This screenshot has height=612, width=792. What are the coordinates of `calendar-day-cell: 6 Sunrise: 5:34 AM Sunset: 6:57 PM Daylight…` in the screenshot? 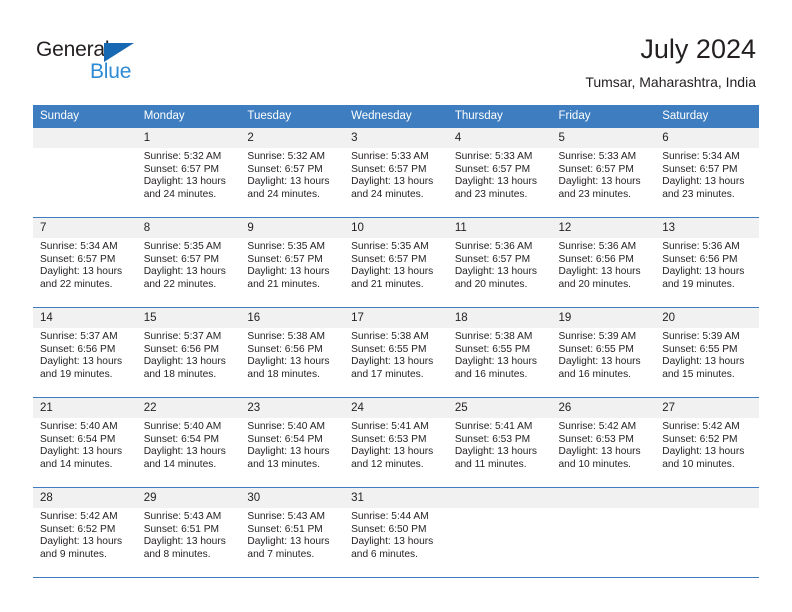 It's located at (707, 172).